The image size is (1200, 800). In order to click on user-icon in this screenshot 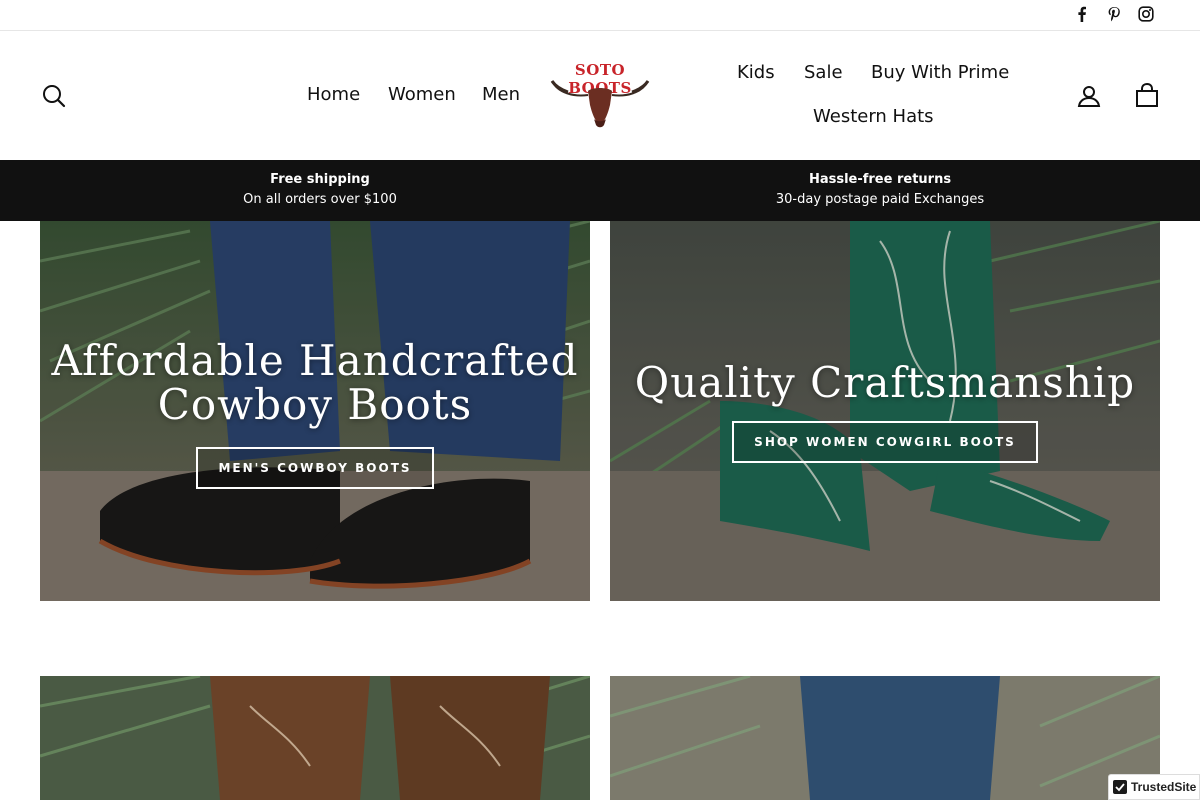, I will do `click(1089, 96)`.